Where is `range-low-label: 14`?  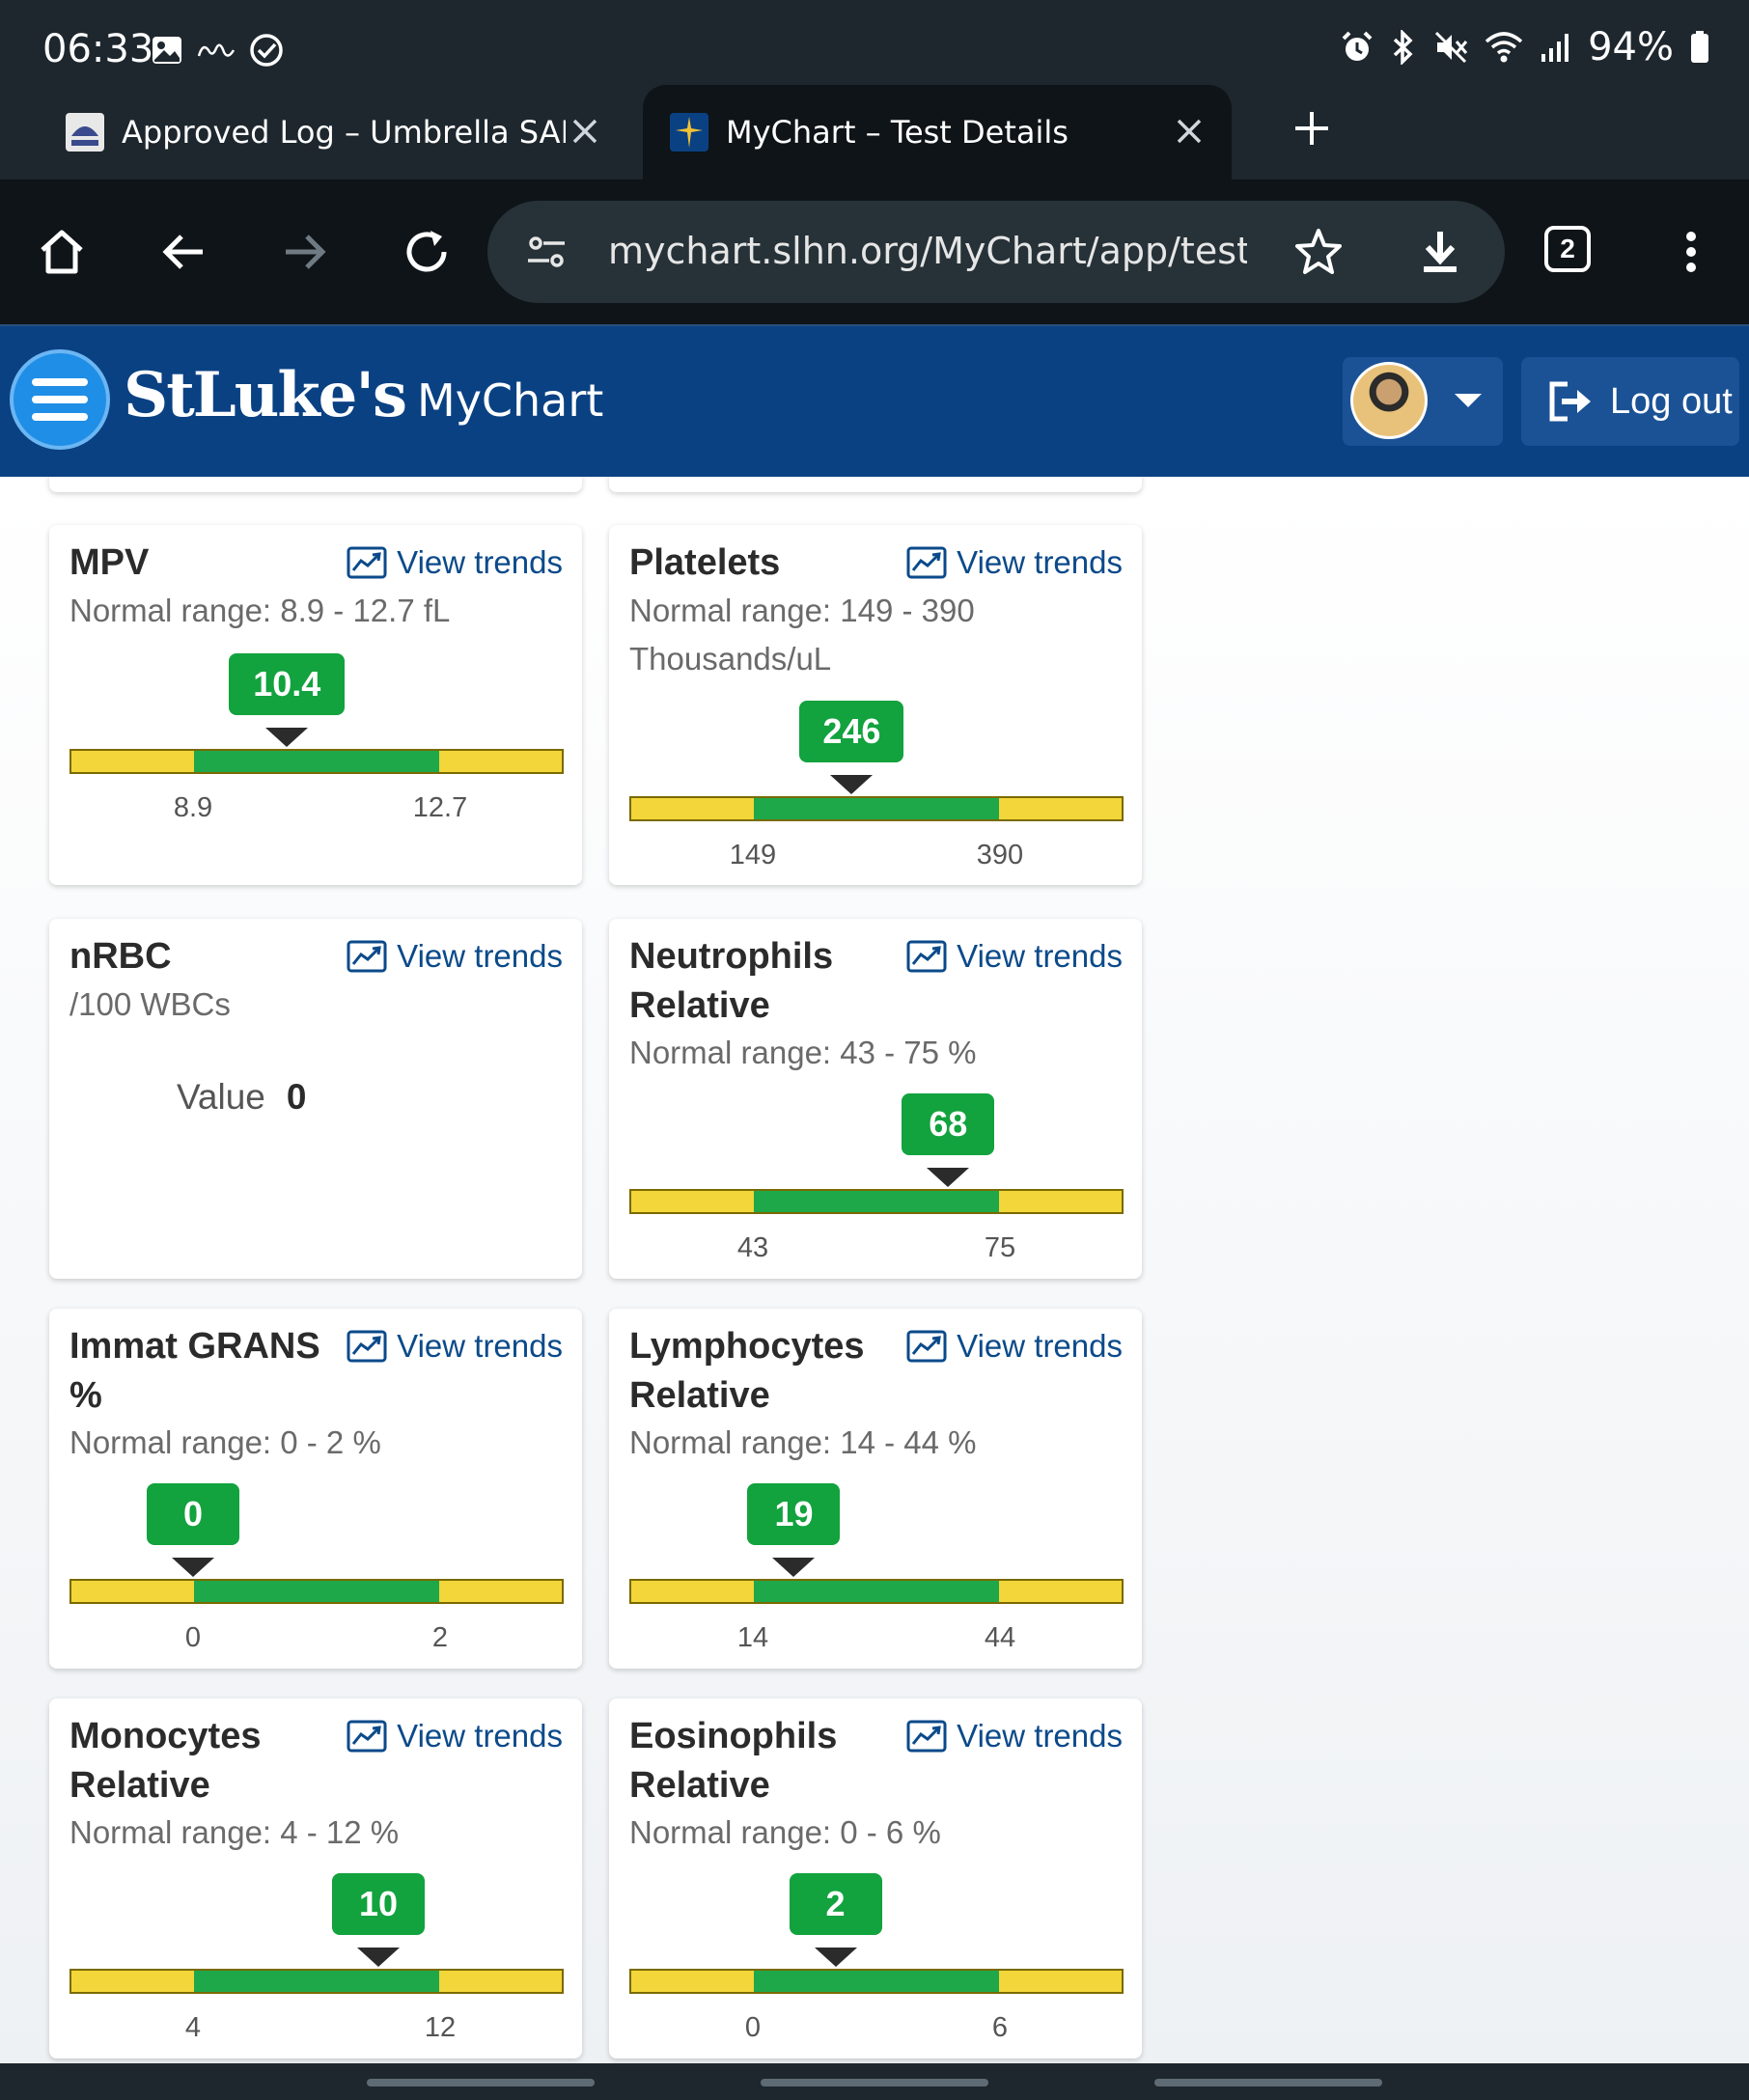
range-low-label: 14 is located at coordinates (753, 1637).